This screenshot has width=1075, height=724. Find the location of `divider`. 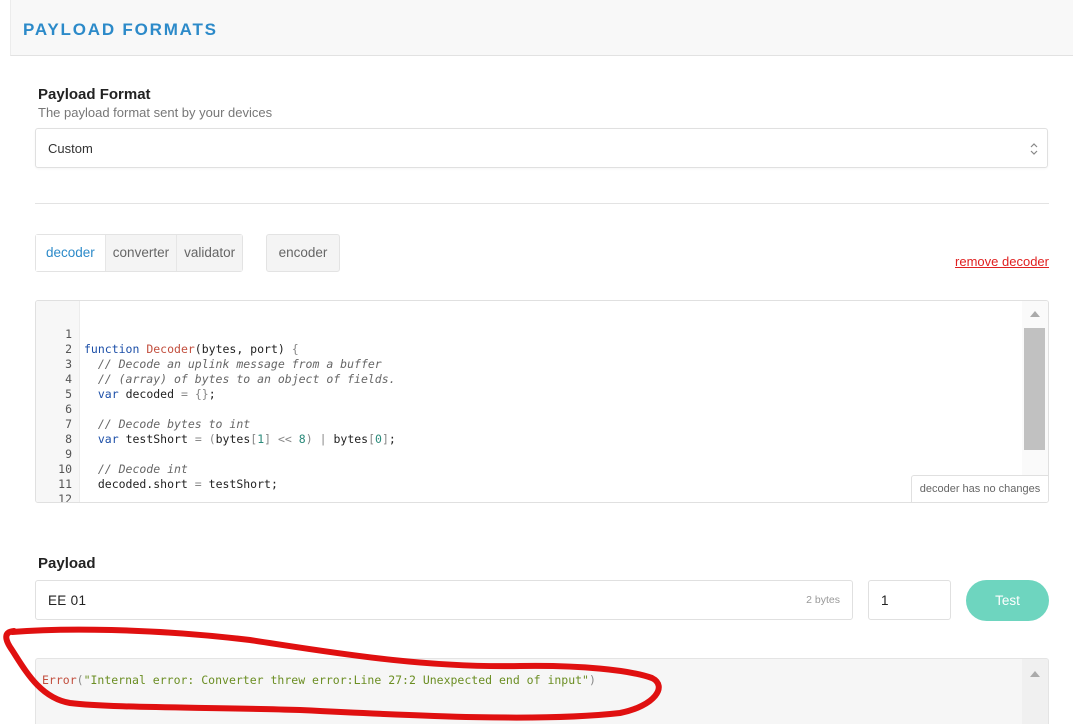

divider is located at coordinates (542, 203).